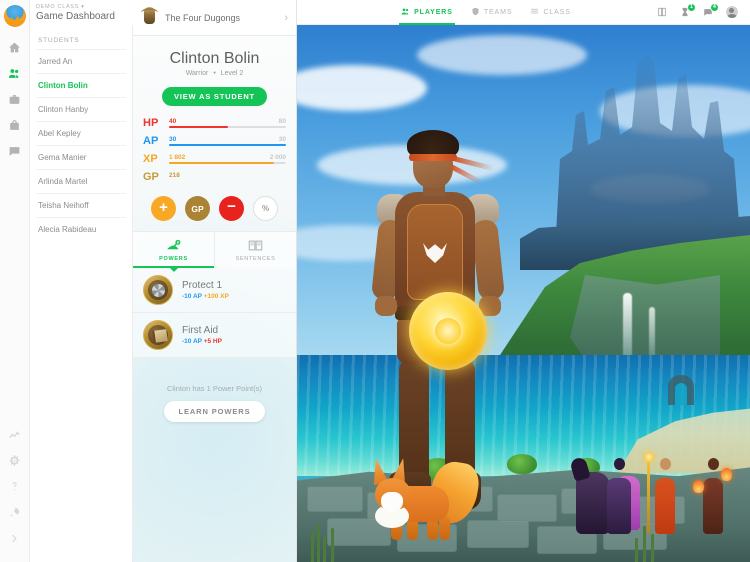 This screenshot has width=750, height=562. I want to click on player-level: Level 2, so click(232, 73).